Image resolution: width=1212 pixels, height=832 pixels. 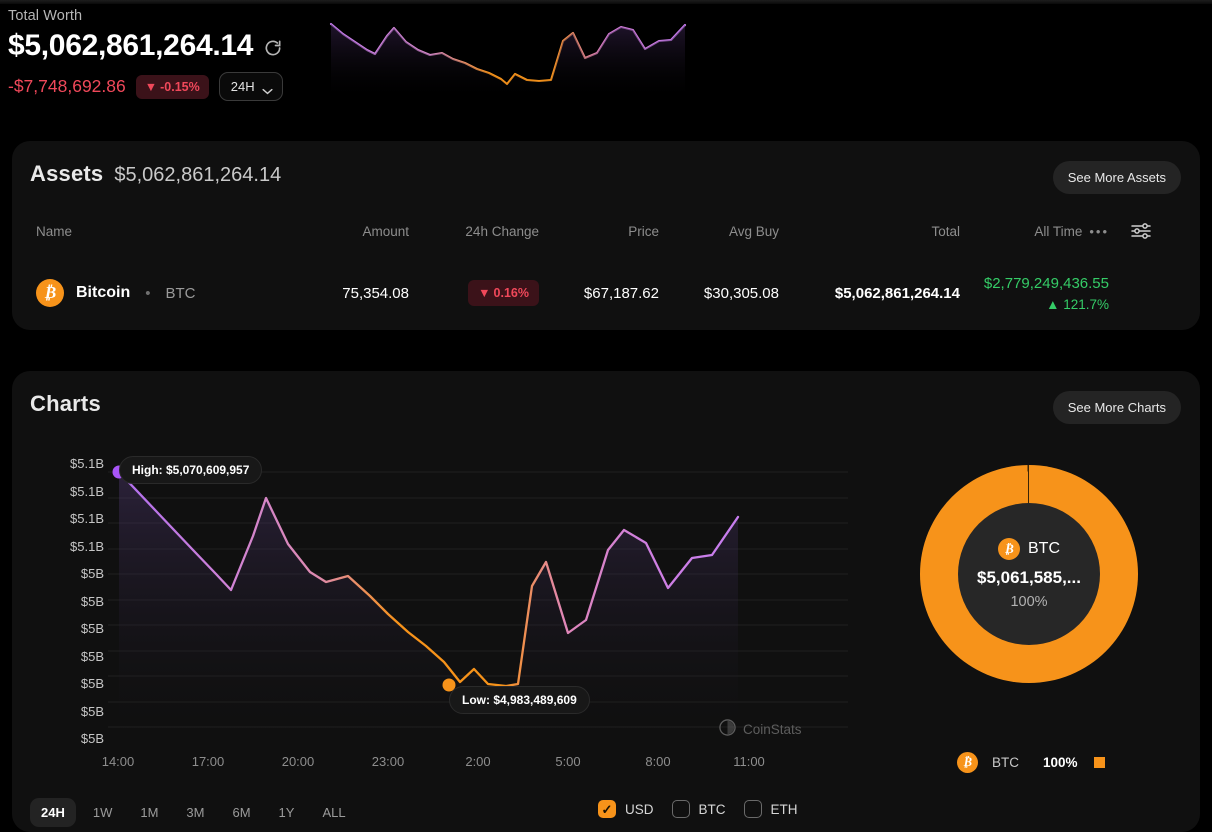 I want to click on legend-color-swatch, so click(x=1099, y=762).